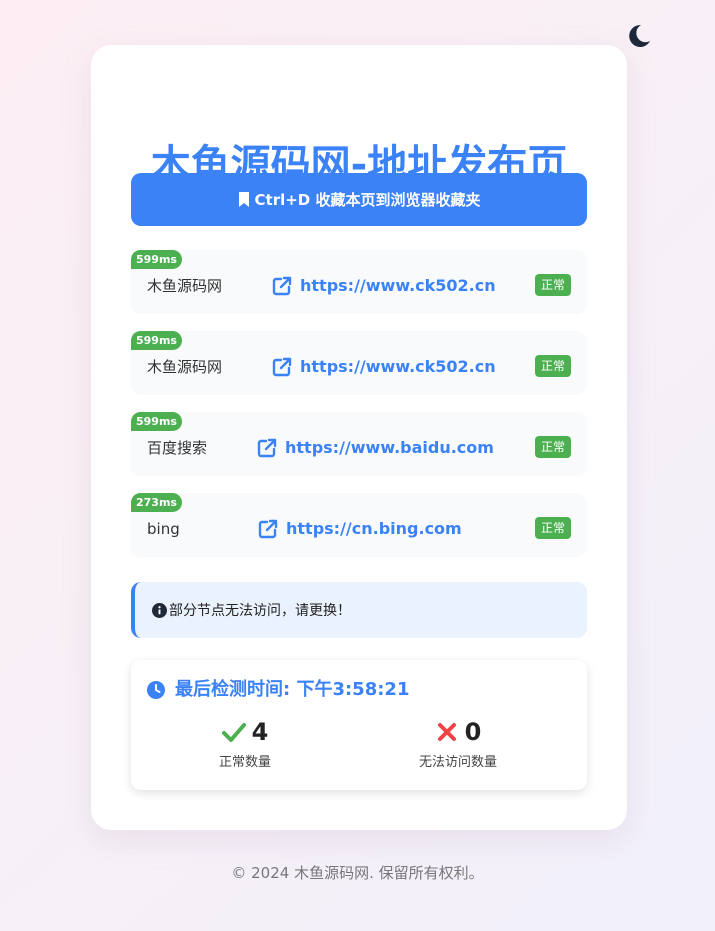 The image size is (715, 931). I want to click on info-circle-icon, so click(159, 610).